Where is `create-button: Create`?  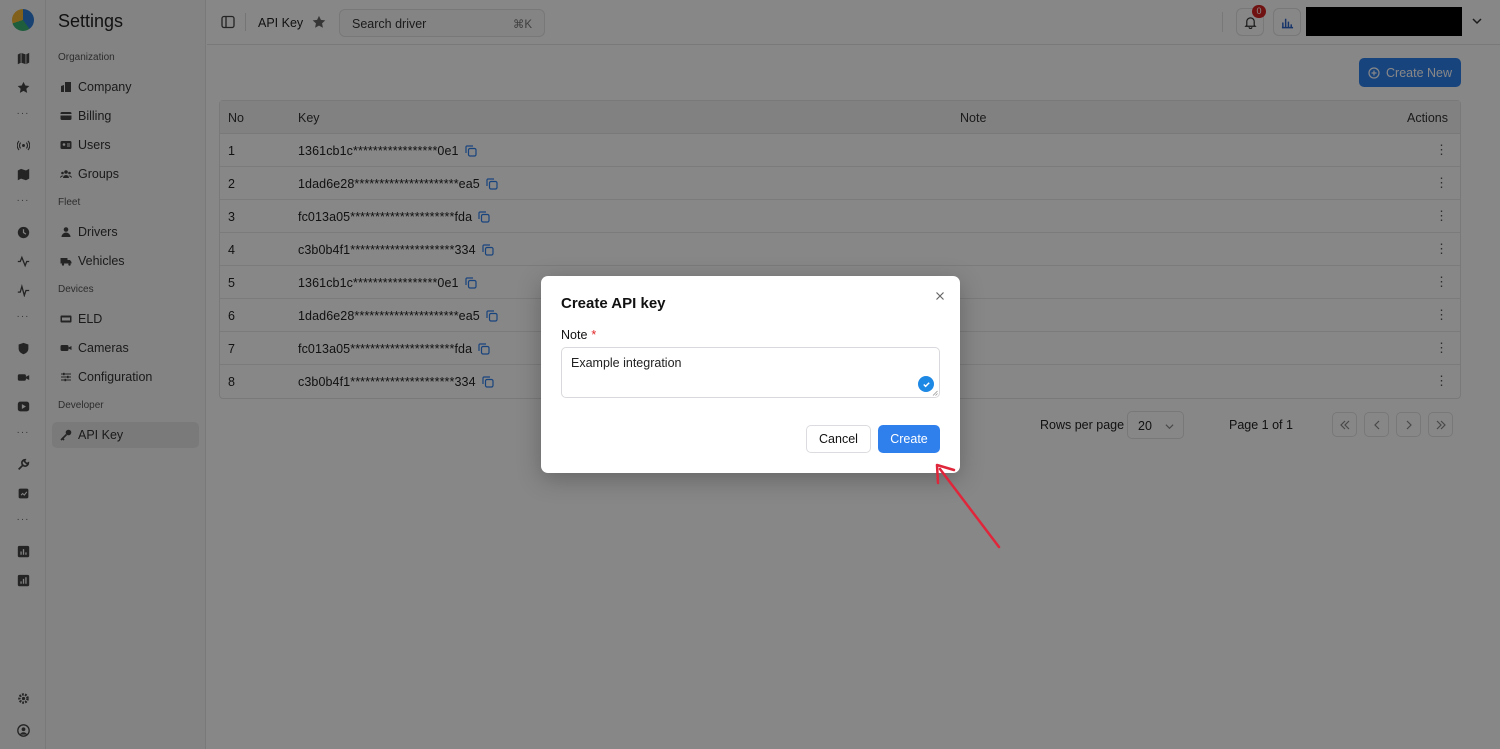
create-button: Create is located at coordinates (909, 439).